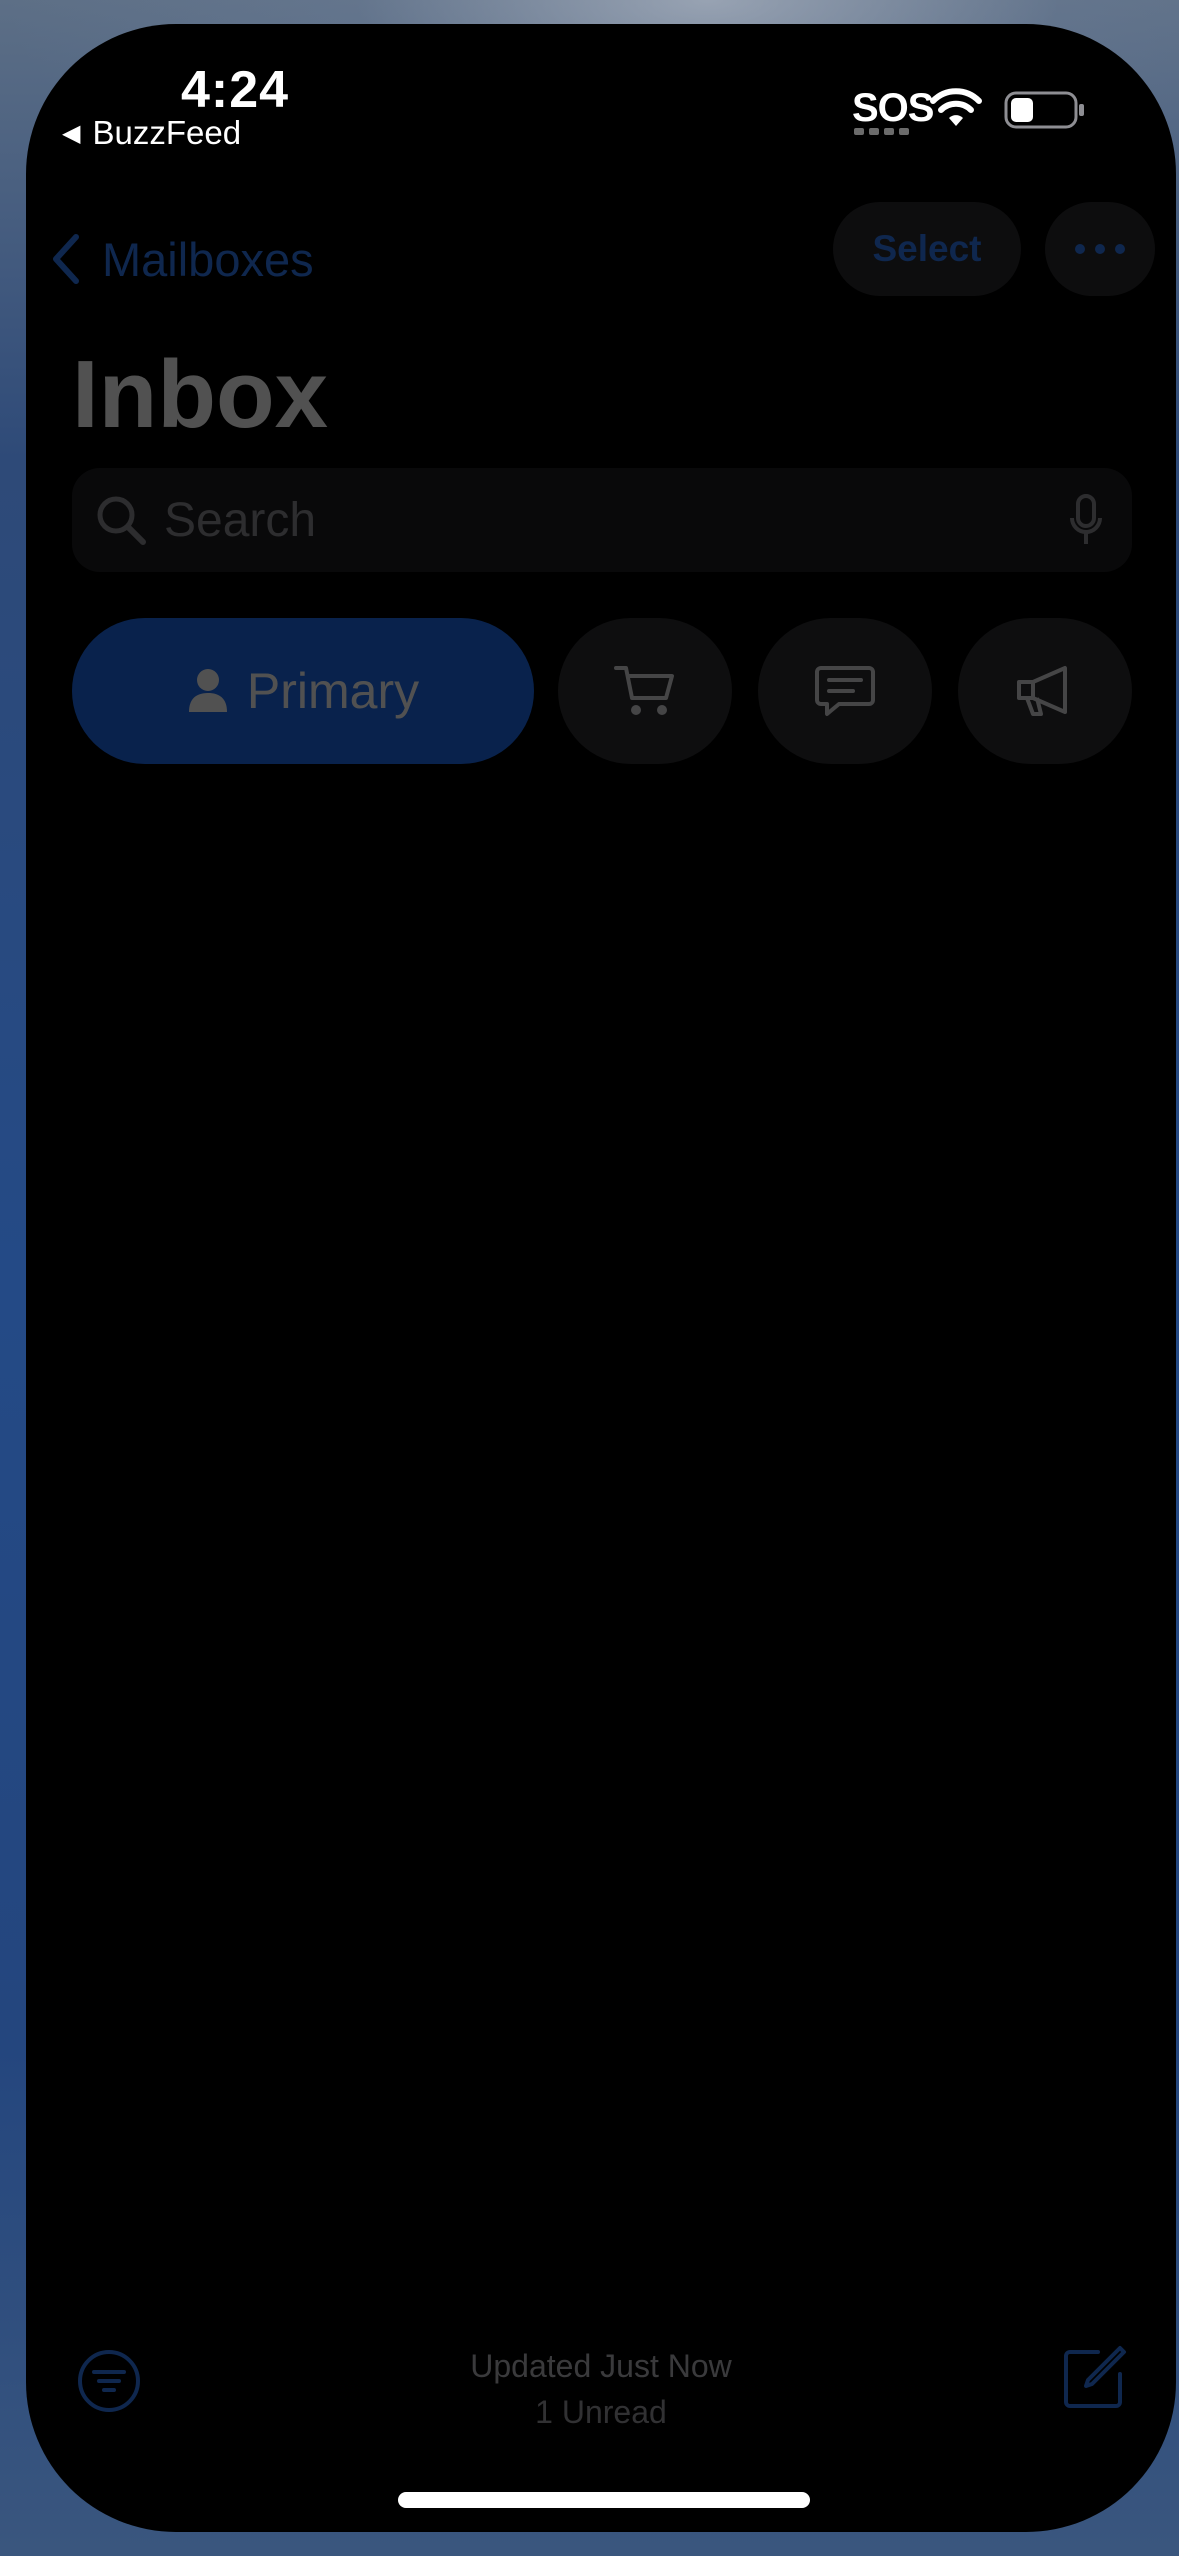  Describe the element at coordinates (927, 249) in the screenshot. I see `select-button: Select` at that location.